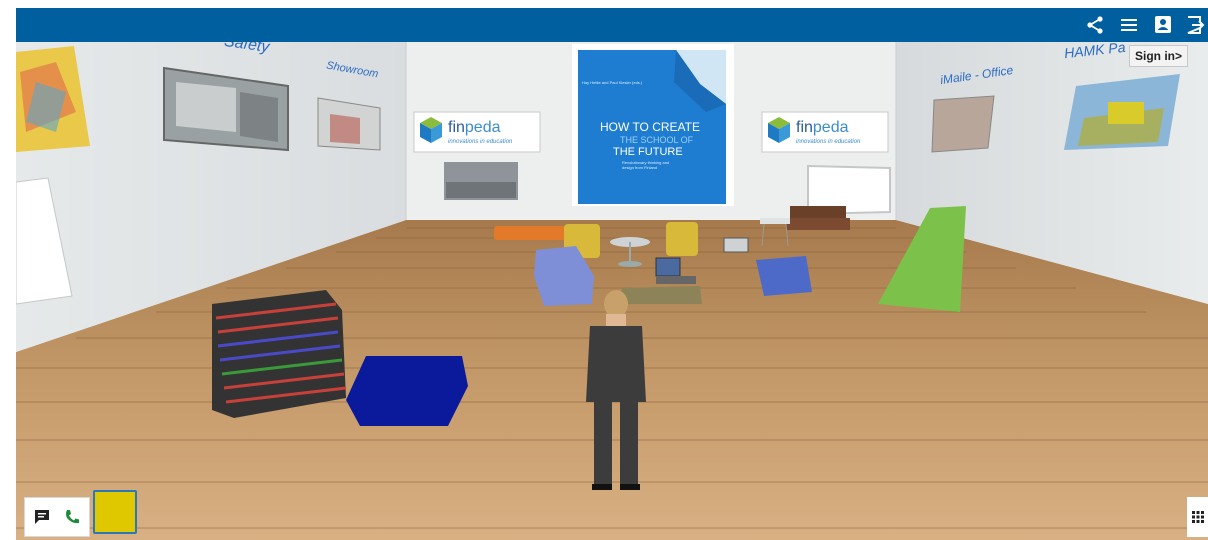  Describe the element at coordinates (72, 517) in the screenshot. I see `phone-icon` at that location.